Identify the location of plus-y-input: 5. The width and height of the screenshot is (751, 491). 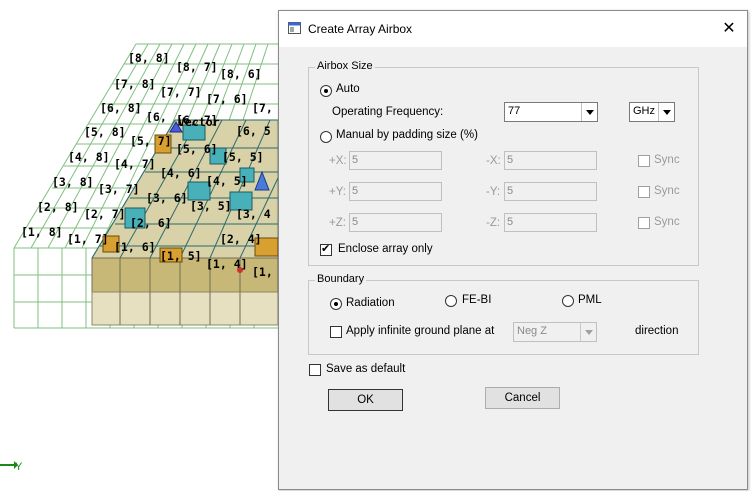
(395, 191).